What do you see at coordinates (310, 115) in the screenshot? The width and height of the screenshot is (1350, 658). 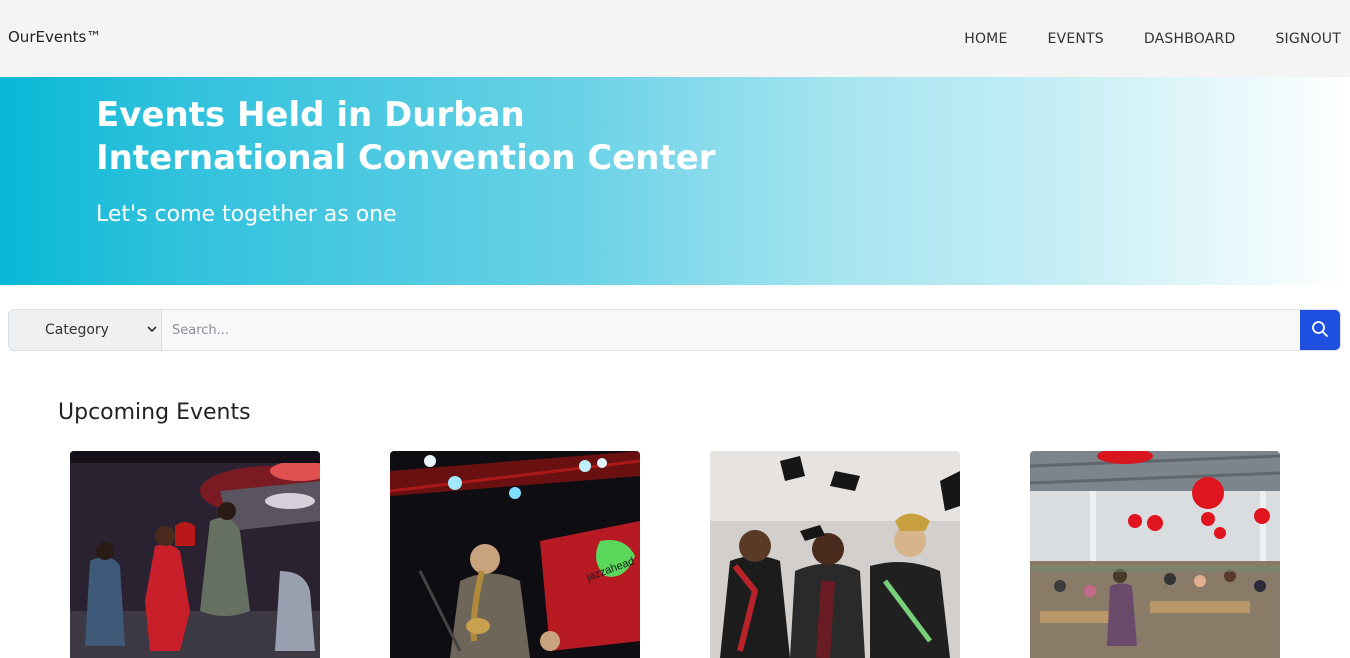 I see `hero-title-line1: Events Held in Durban` at bounding box center [310, 115].